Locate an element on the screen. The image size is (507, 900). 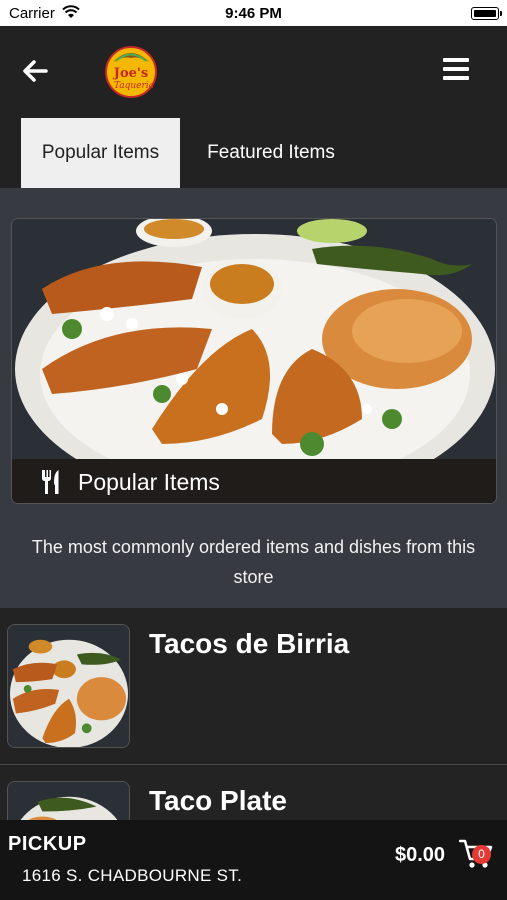
hero-title: Popular Items is located at coordinates (149, 481).